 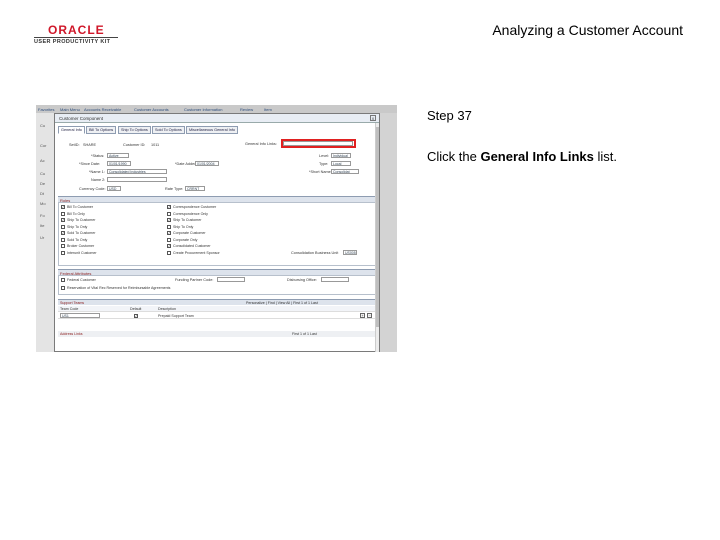 What do you see at coordinates (373, 118) in the screenshot?
I see `close-icon: X` at bounding box center [373, 118].